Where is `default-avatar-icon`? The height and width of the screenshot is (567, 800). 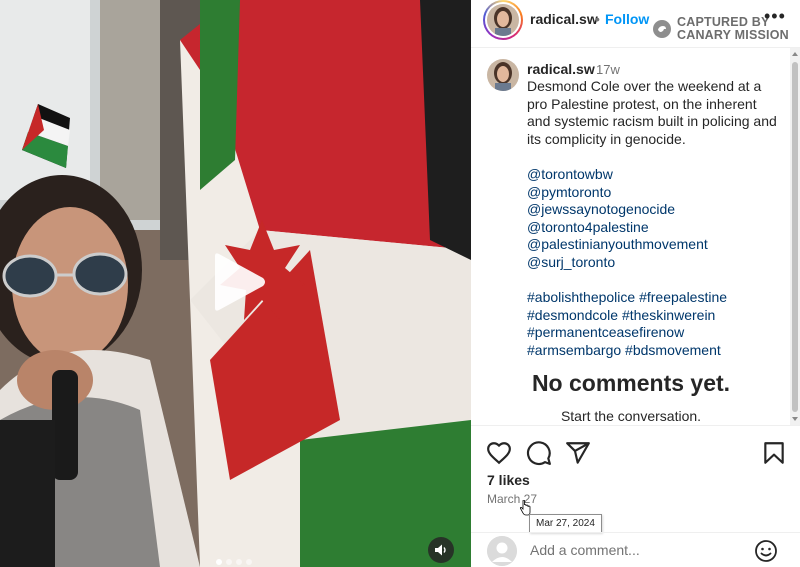
default-avatar-icon is located at coordinates (502, 551).